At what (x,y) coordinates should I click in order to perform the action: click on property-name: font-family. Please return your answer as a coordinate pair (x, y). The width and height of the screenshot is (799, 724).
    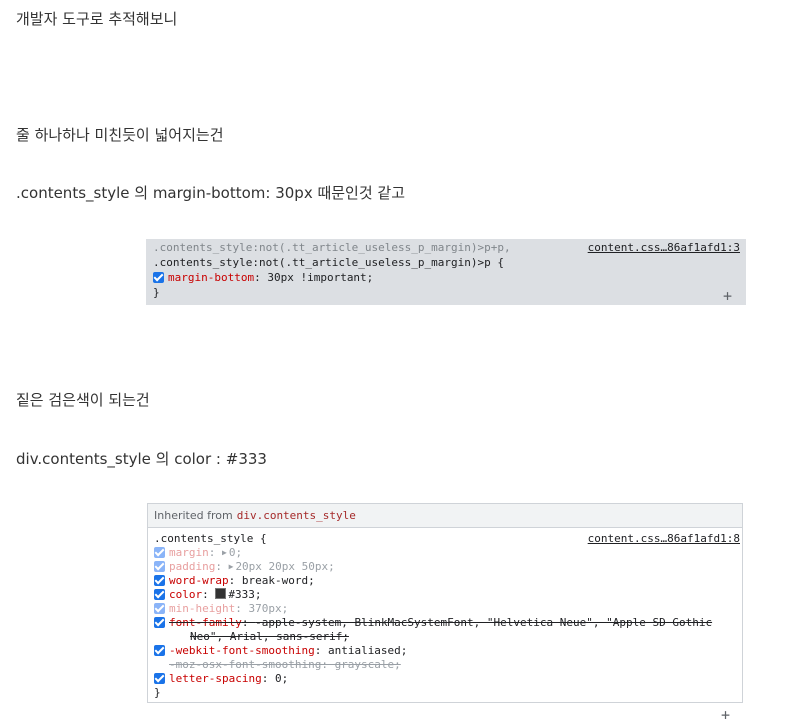
    Looking at the image, I should click on (205, 622).